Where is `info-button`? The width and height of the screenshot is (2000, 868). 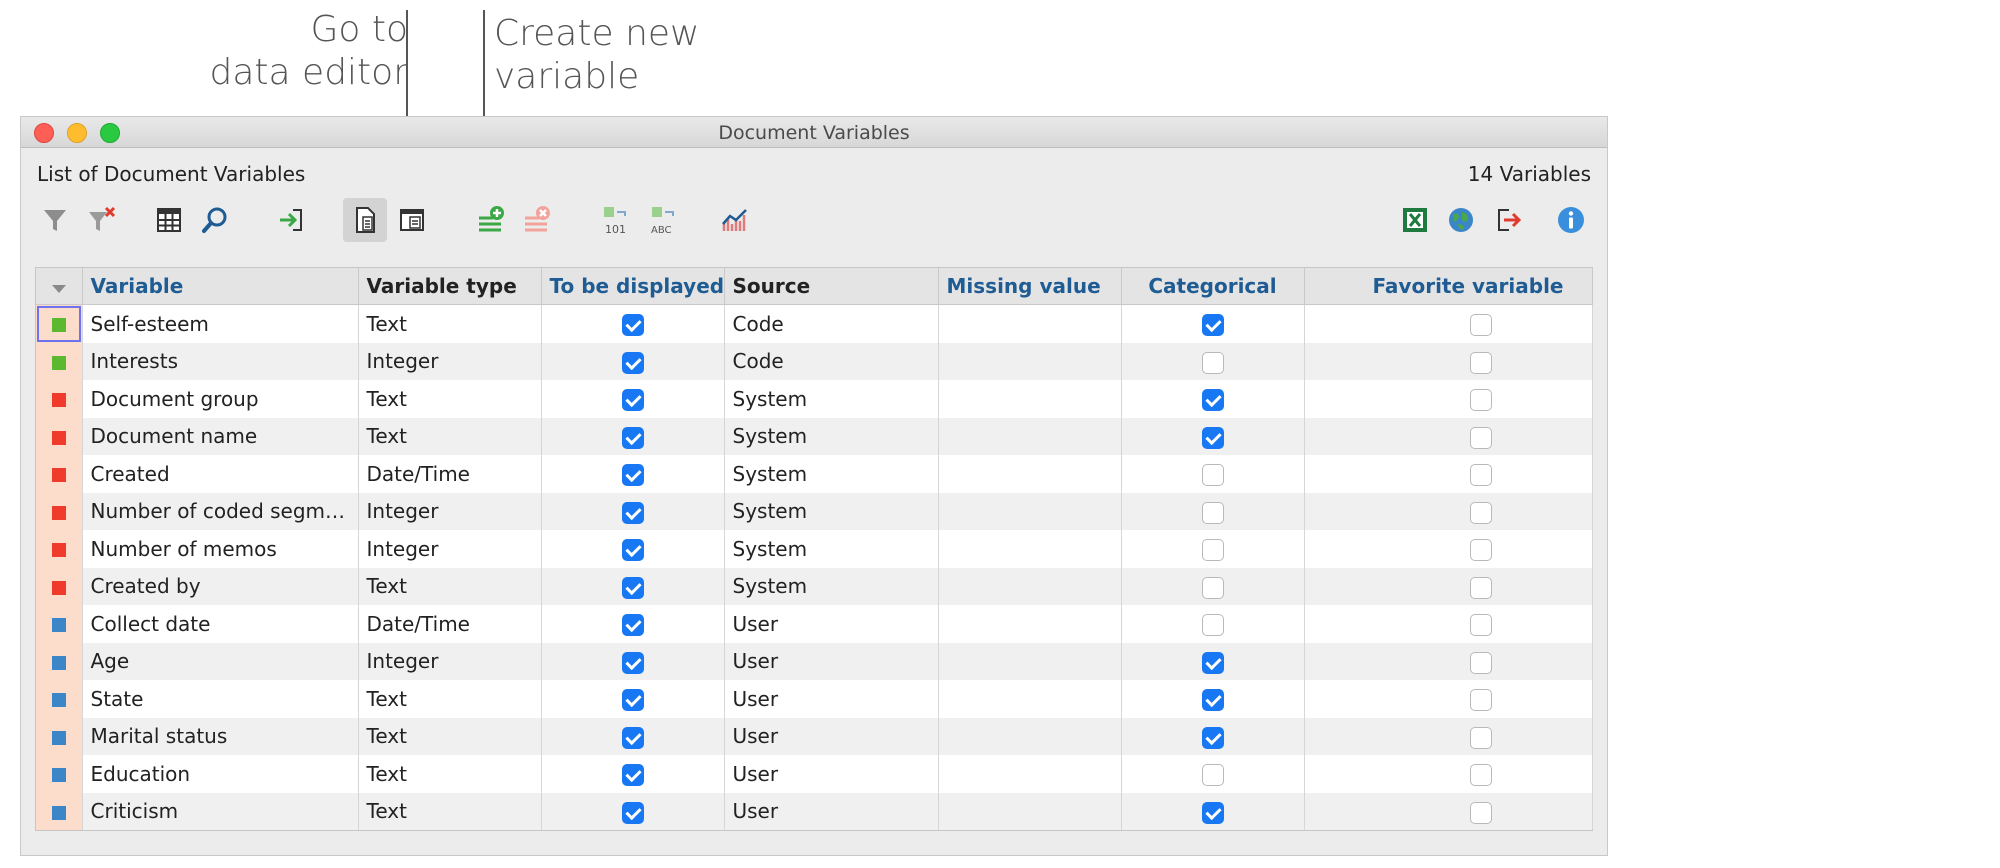
info-button is located at coordinates (1571, 220).